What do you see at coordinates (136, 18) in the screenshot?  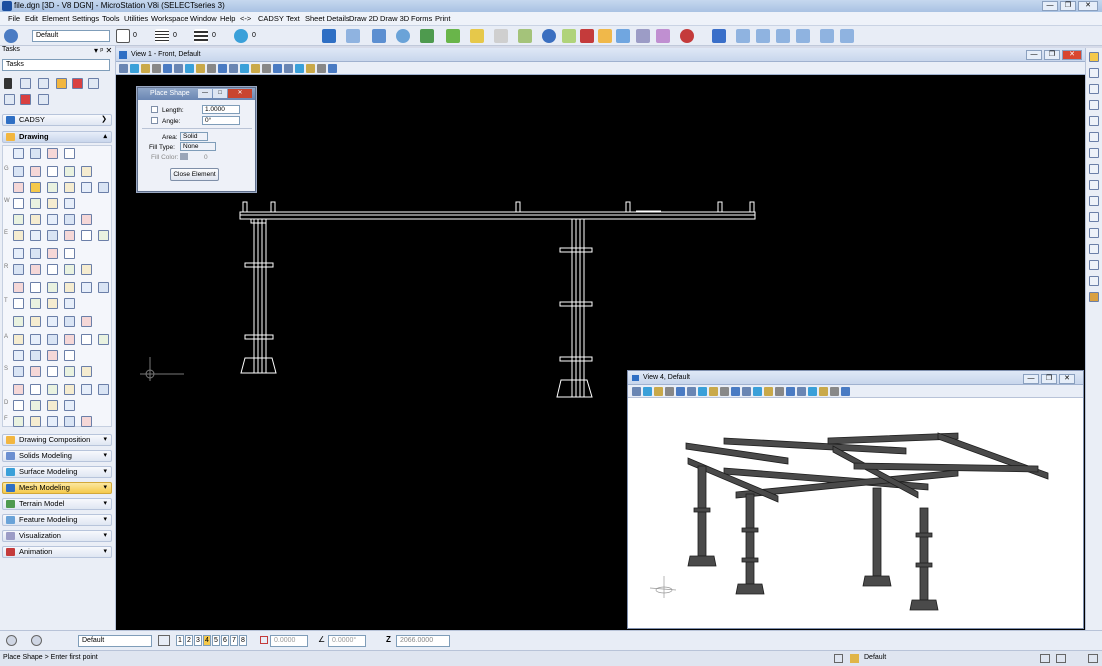 I see `menu-utilities: Utilities` at bounding box center [136, 18].